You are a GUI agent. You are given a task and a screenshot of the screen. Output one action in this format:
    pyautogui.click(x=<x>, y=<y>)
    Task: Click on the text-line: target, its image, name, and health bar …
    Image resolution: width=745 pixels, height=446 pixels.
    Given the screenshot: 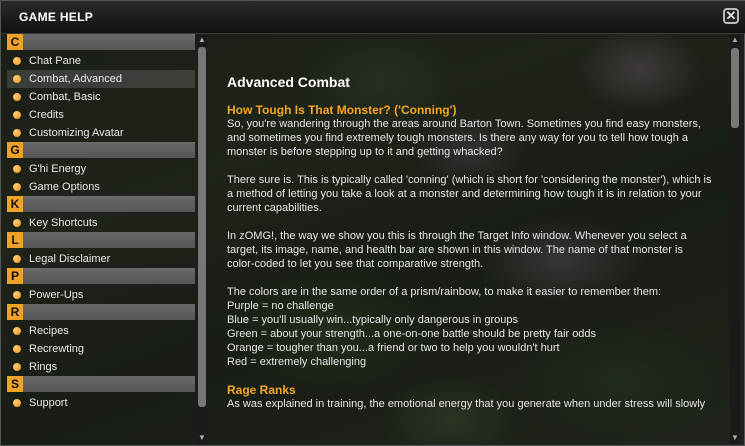 What is the action you would take?
    pyautogui.click(x=455, y=250)
    